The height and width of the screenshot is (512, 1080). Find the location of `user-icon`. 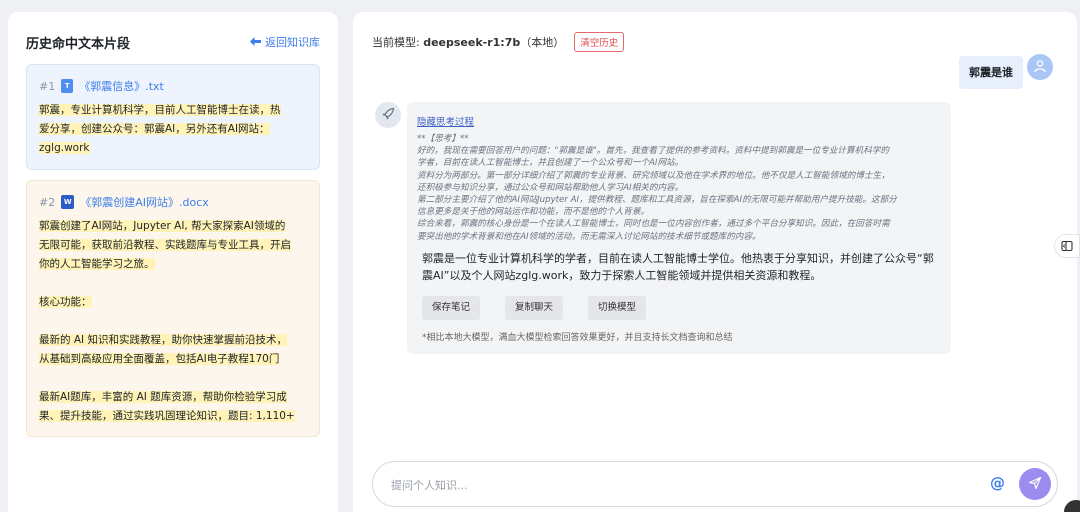

user-icon is located at coordinates (1040, 67).